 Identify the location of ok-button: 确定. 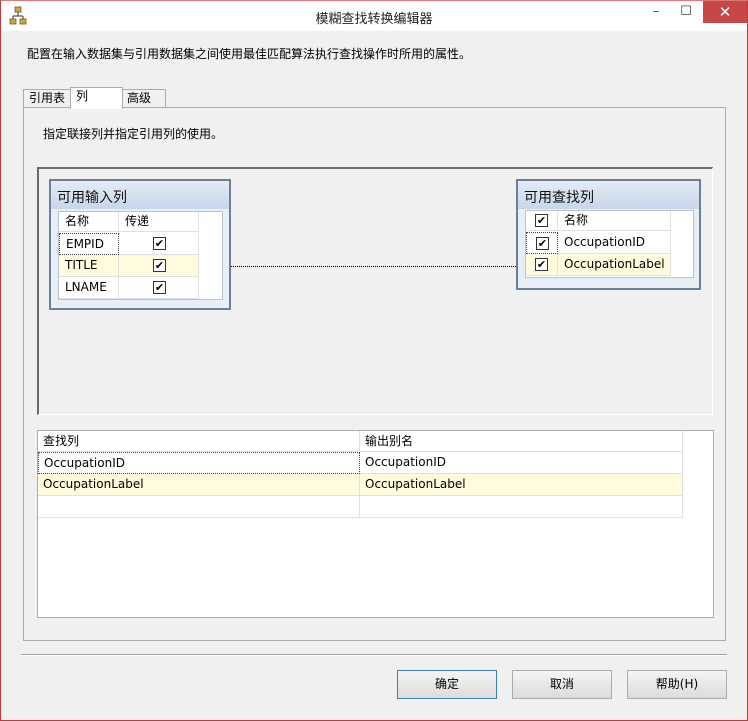
(447, 684).